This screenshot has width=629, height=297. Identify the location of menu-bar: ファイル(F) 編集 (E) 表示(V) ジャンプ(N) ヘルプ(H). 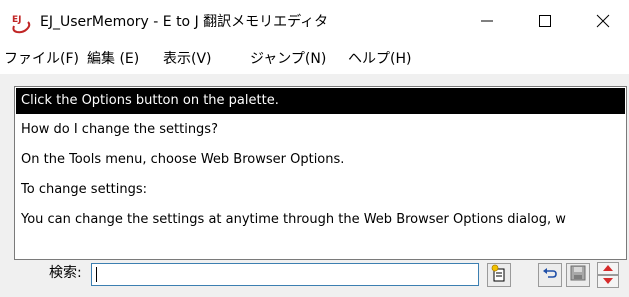
(314, 59).